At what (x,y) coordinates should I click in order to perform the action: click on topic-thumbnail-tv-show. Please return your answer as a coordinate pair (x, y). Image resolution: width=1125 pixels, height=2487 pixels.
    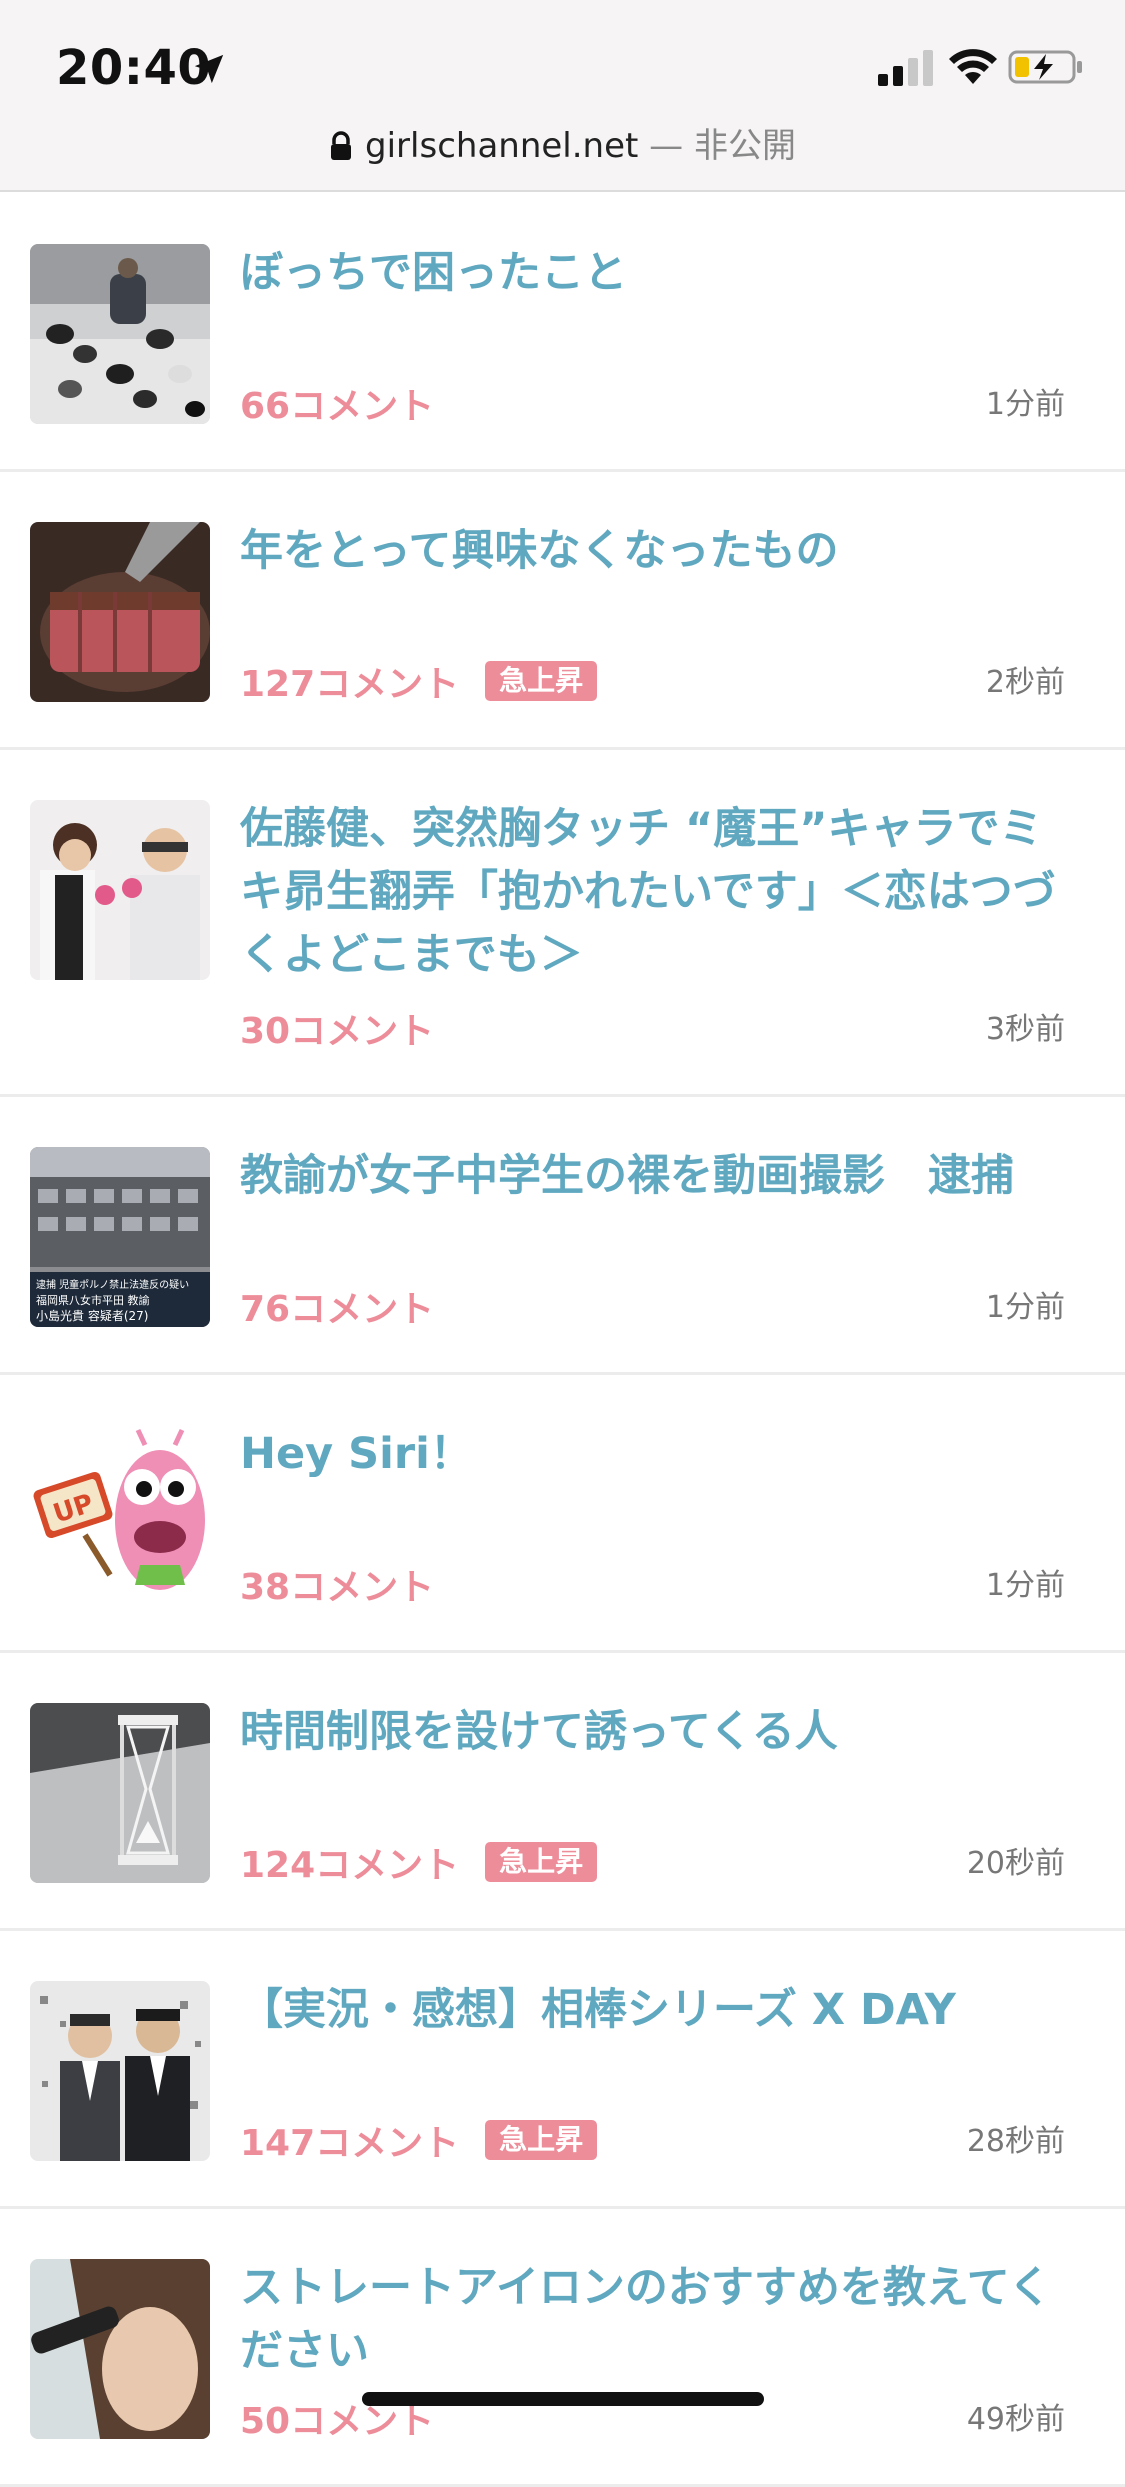
    Looking at the image, I should click on (120, 890).